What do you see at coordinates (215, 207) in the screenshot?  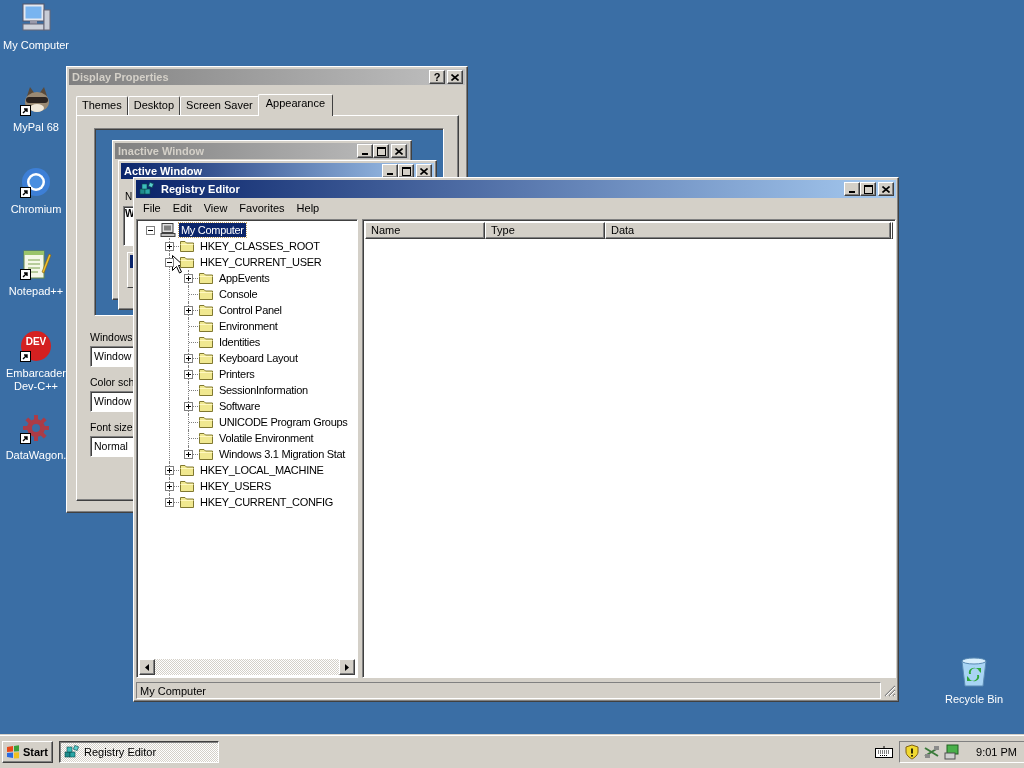 I see `menu-item: View` at bounding box center [215, 207].